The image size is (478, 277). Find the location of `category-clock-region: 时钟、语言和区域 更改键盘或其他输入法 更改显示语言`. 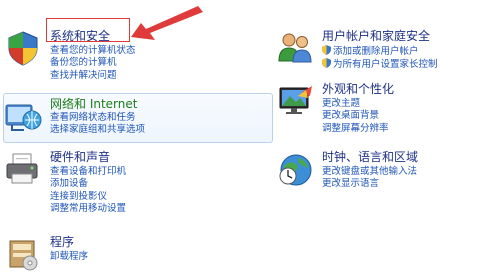

category-clock-region: 时钟、语言和区域 更改键盘或其他输入法 更改显示语言 is located at coordinates (376, 172).